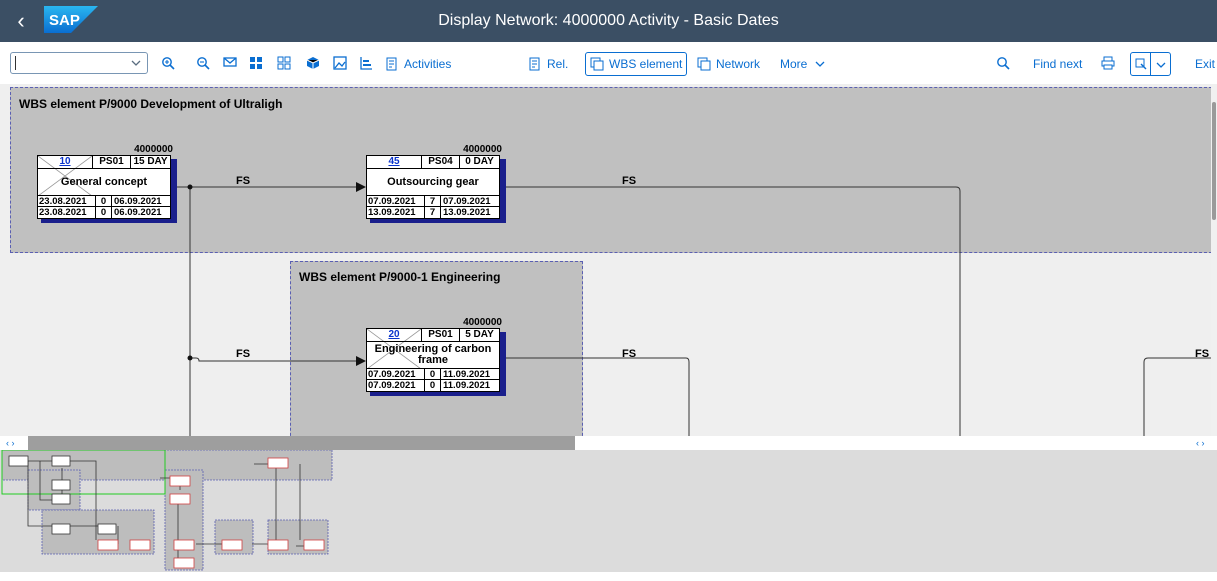 This screenshot has width=1217, height=581. What do you see at coordinates (1108, 64) in the screenshot?
I see `print-icon` at bounding box center [1108, 64].